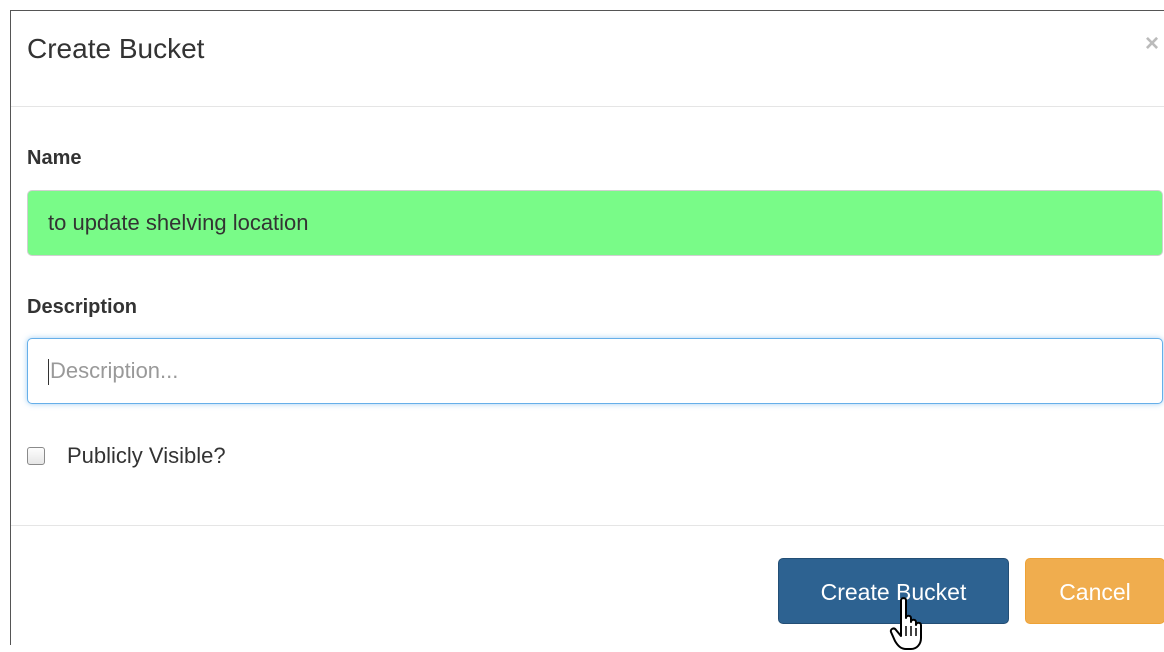 The width and height of the screenshot is (1164, 652). I want to click on name-label: Name, so click(54, 158).